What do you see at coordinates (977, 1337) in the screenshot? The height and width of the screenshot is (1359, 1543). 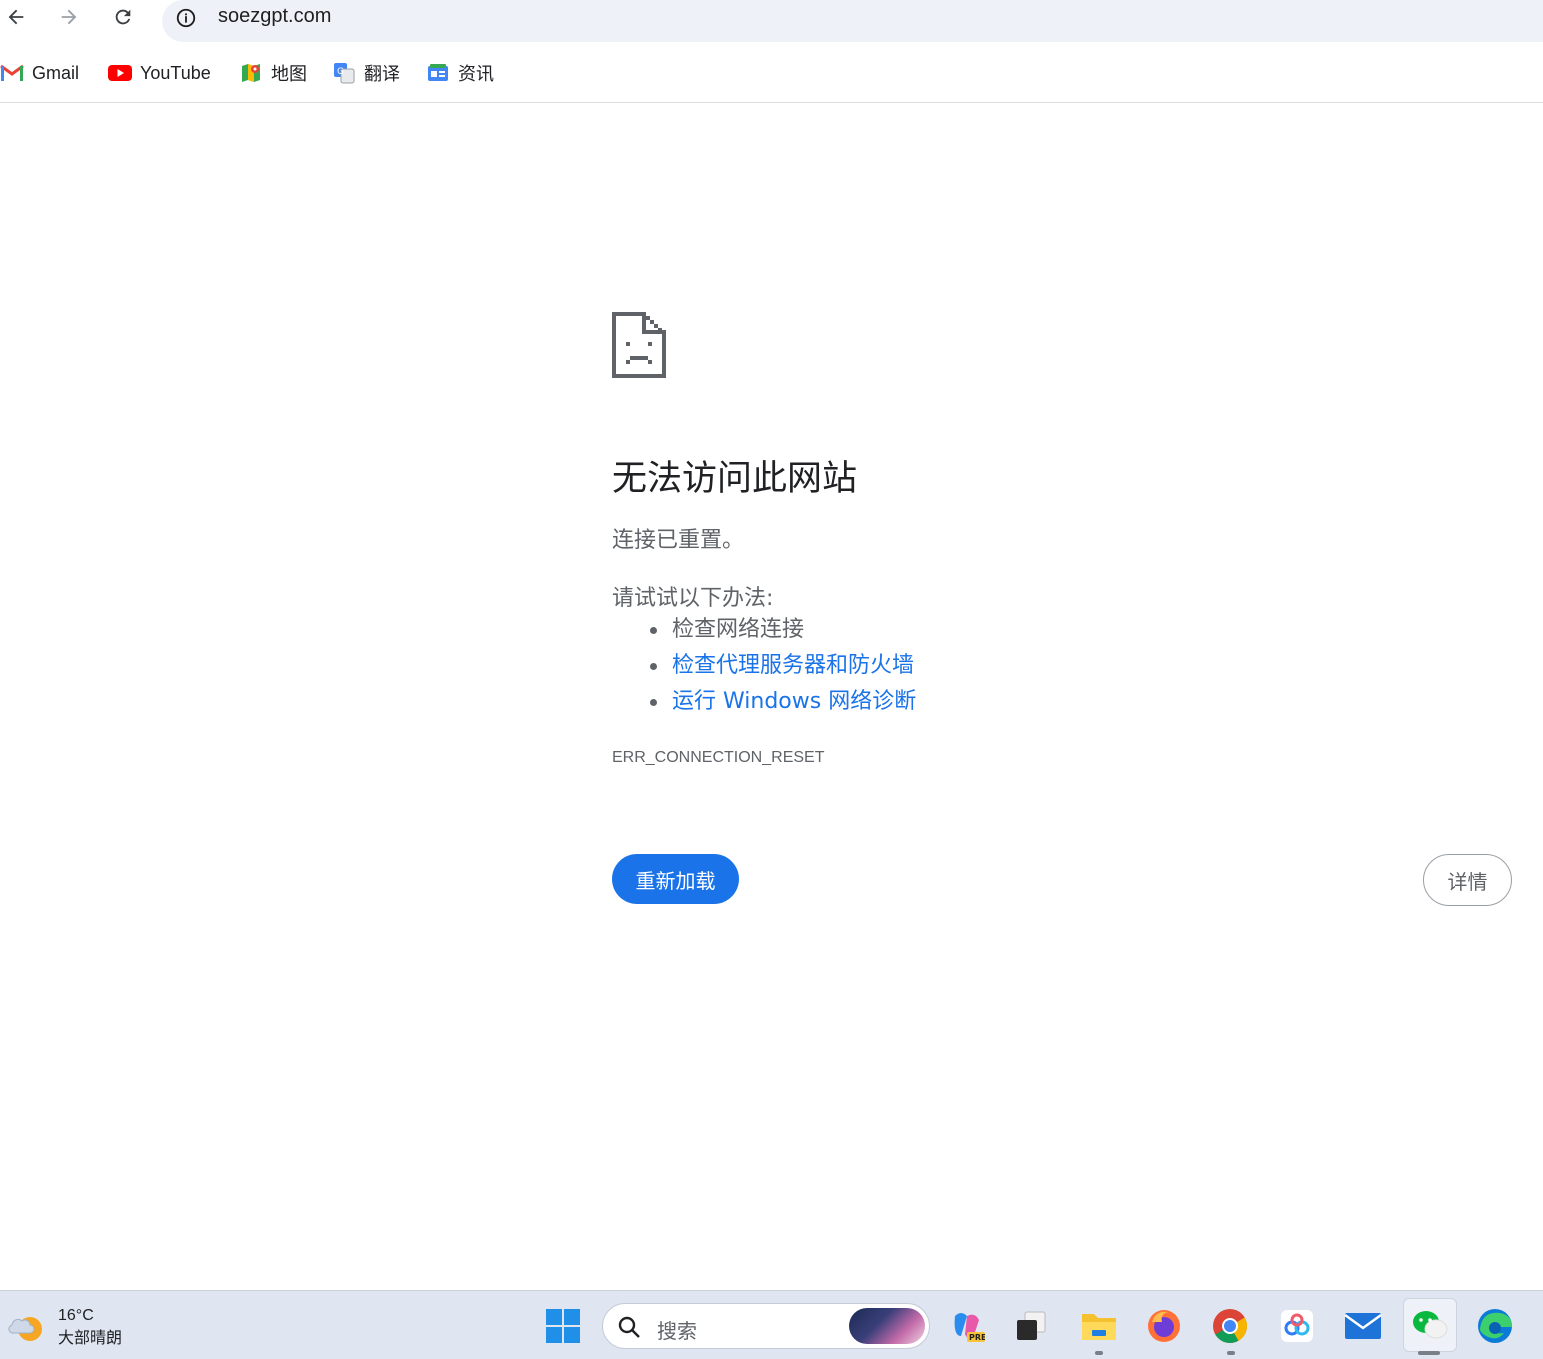 I see `svg-text: PRE` at bounding box center [977, 1337].